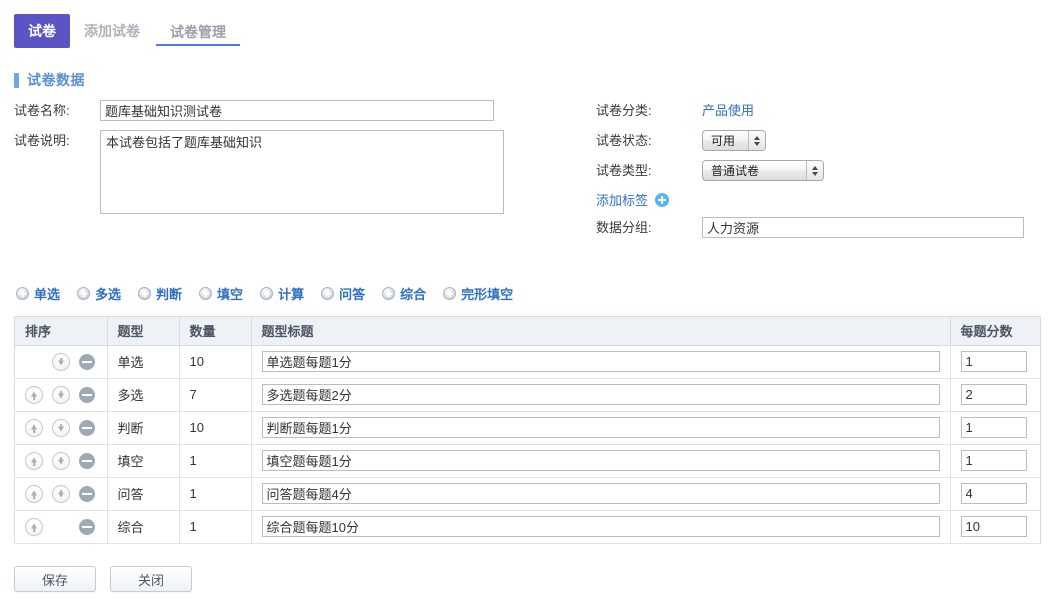 Image resolution: width=1052 pixels, height=606 pixels. I want to click on table-row: 填空 1, so click(527, 461).